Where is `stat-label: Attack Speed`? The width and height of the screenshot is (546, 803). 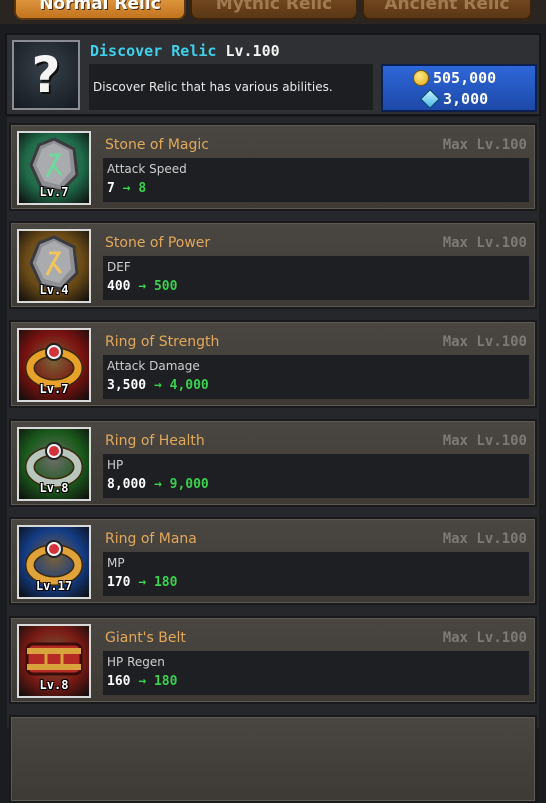
stat-label: Attack Speed is located at coordinates (147, 169).